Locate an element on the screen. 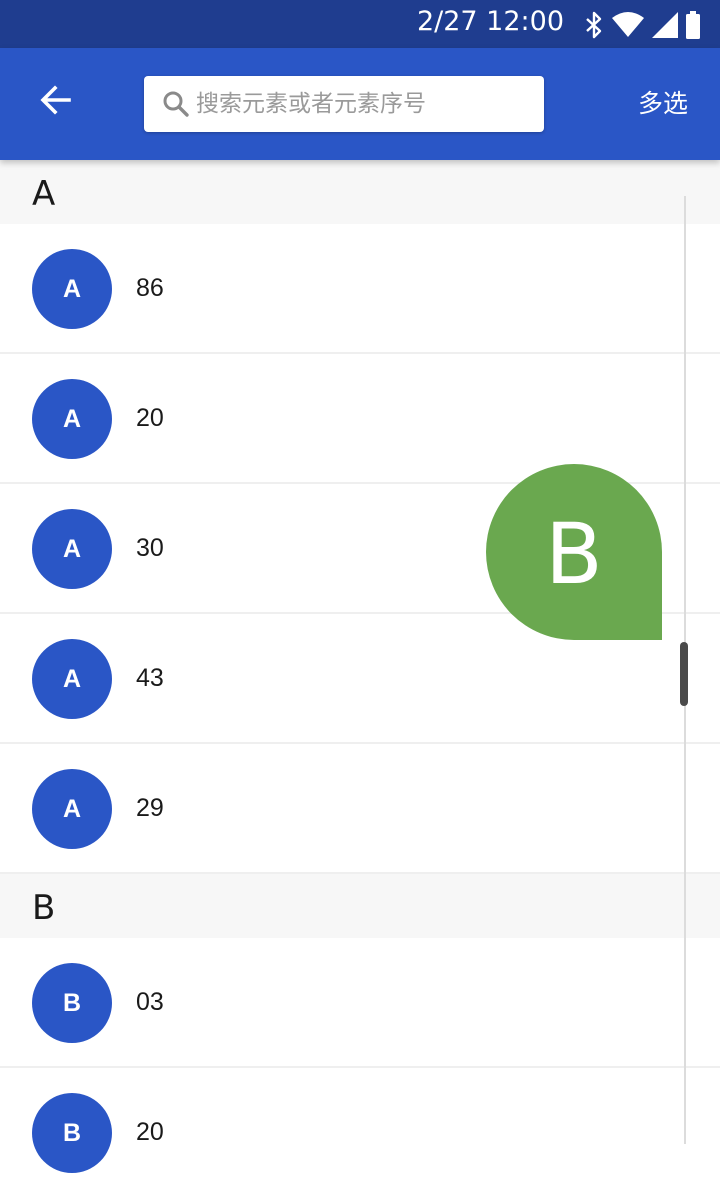  arrow-back-icon is located at coordinates (56, 102).